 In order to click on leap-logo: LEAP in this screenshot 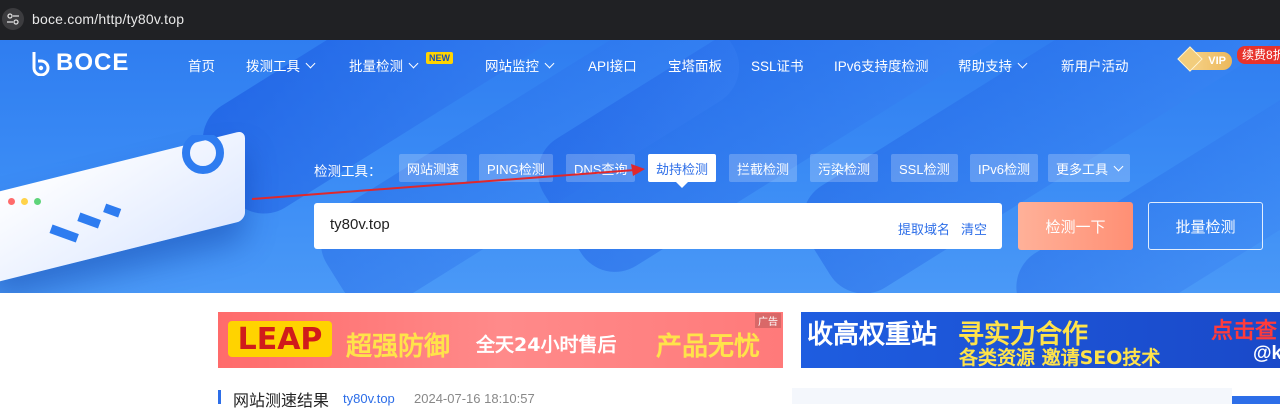, I will do `click(280, 339)`.